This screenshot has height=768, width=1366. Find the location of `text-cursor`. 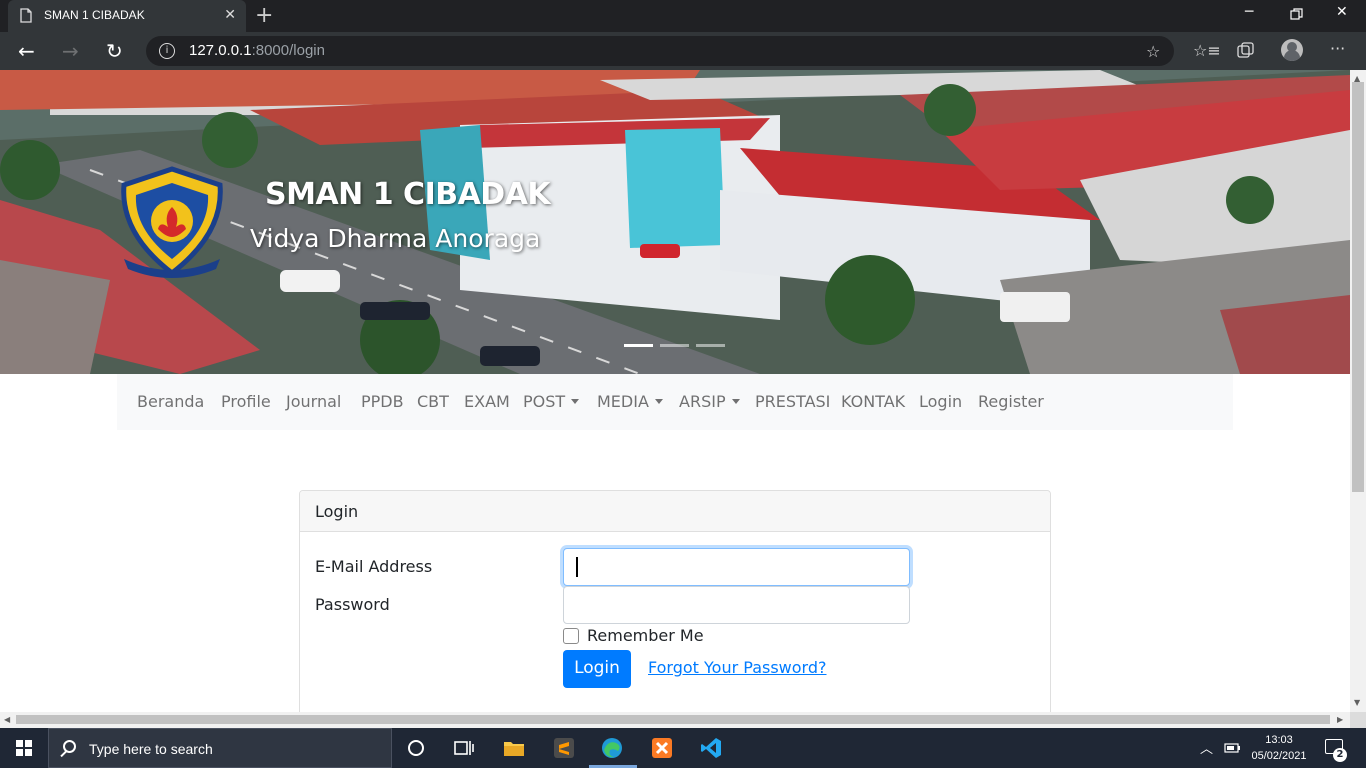

text-cursor is located at coordinates (577, 567).